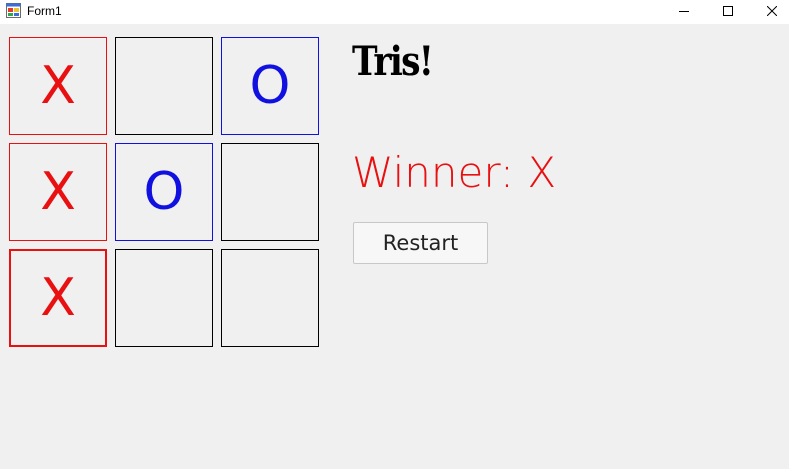 This screenshot has width=789, height=469. What do you see at coordinates (44, 11) in the screenshot?
I see `window-title: Form1` at bounding box center [44, 11].